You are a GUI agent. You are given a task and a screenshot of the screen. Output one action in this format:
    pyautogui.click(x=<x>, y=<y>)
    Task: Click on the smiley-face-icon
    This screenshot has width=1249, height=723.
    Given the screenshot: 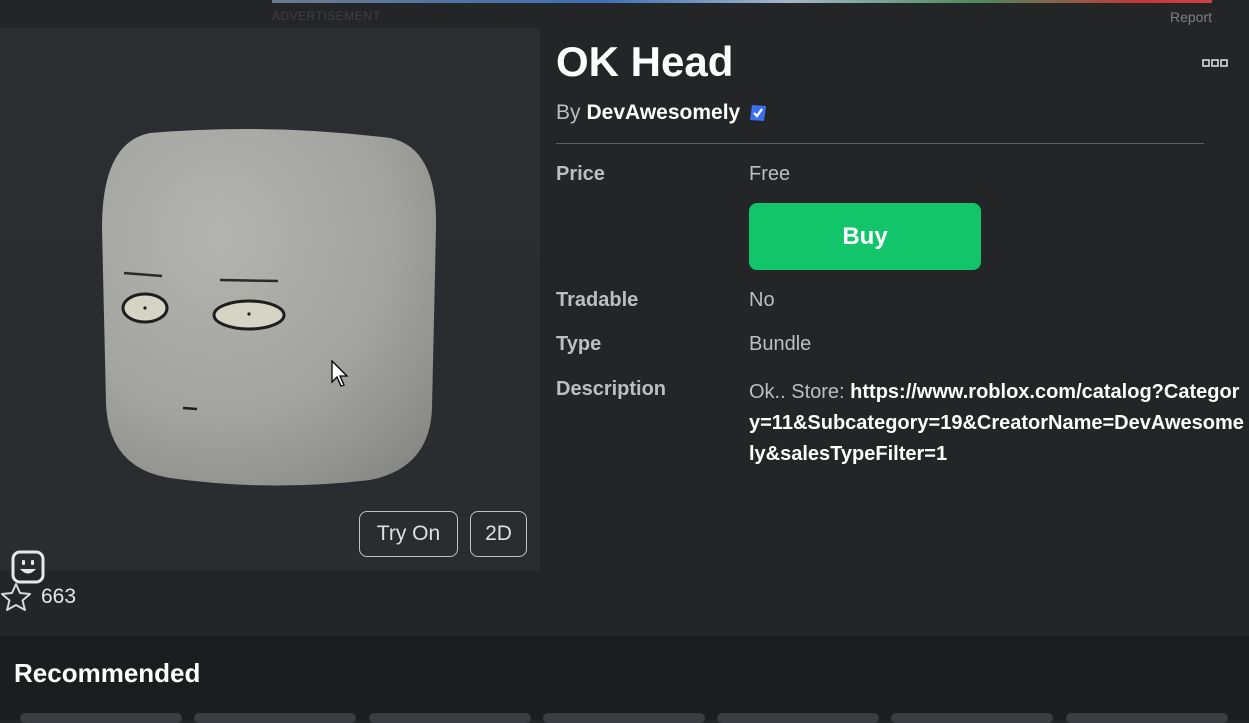 What is the action you would take?
    pyautogui.click(x=28, y=567)
    